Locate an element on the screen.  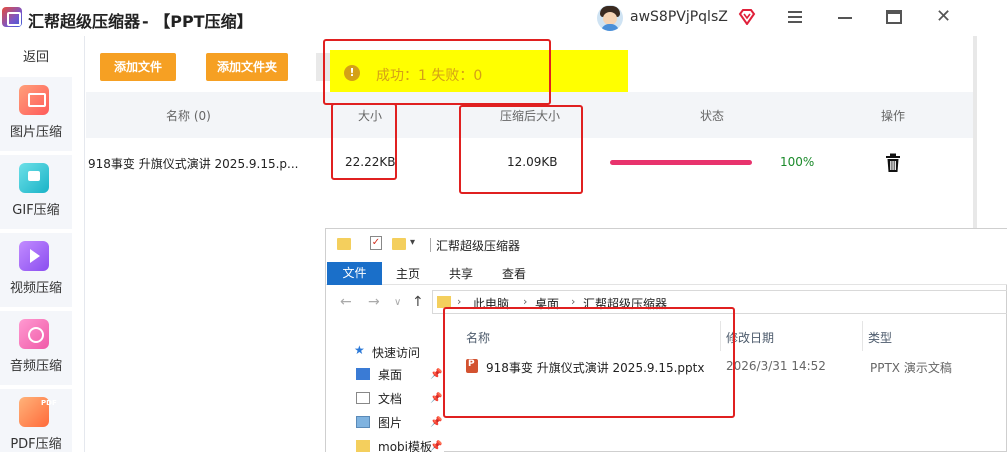
address-bar-row: ← → ∨ ↑ › 此电脑 › 桌面 › 汇帮超级压缩器 is located at coordinates (666, 302).